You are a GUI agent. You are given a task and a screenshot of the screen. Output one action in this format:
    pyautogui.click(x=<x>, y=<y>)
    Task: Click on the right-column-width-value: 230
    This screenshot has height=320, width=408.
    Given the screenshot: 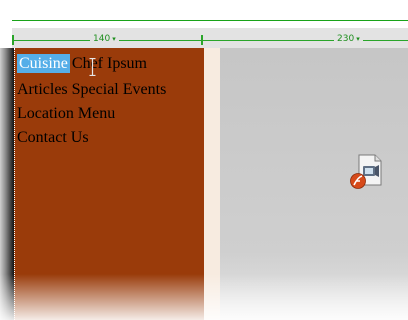 What is the action you would take?
    pyautogui.click(x=346, y=39)
    